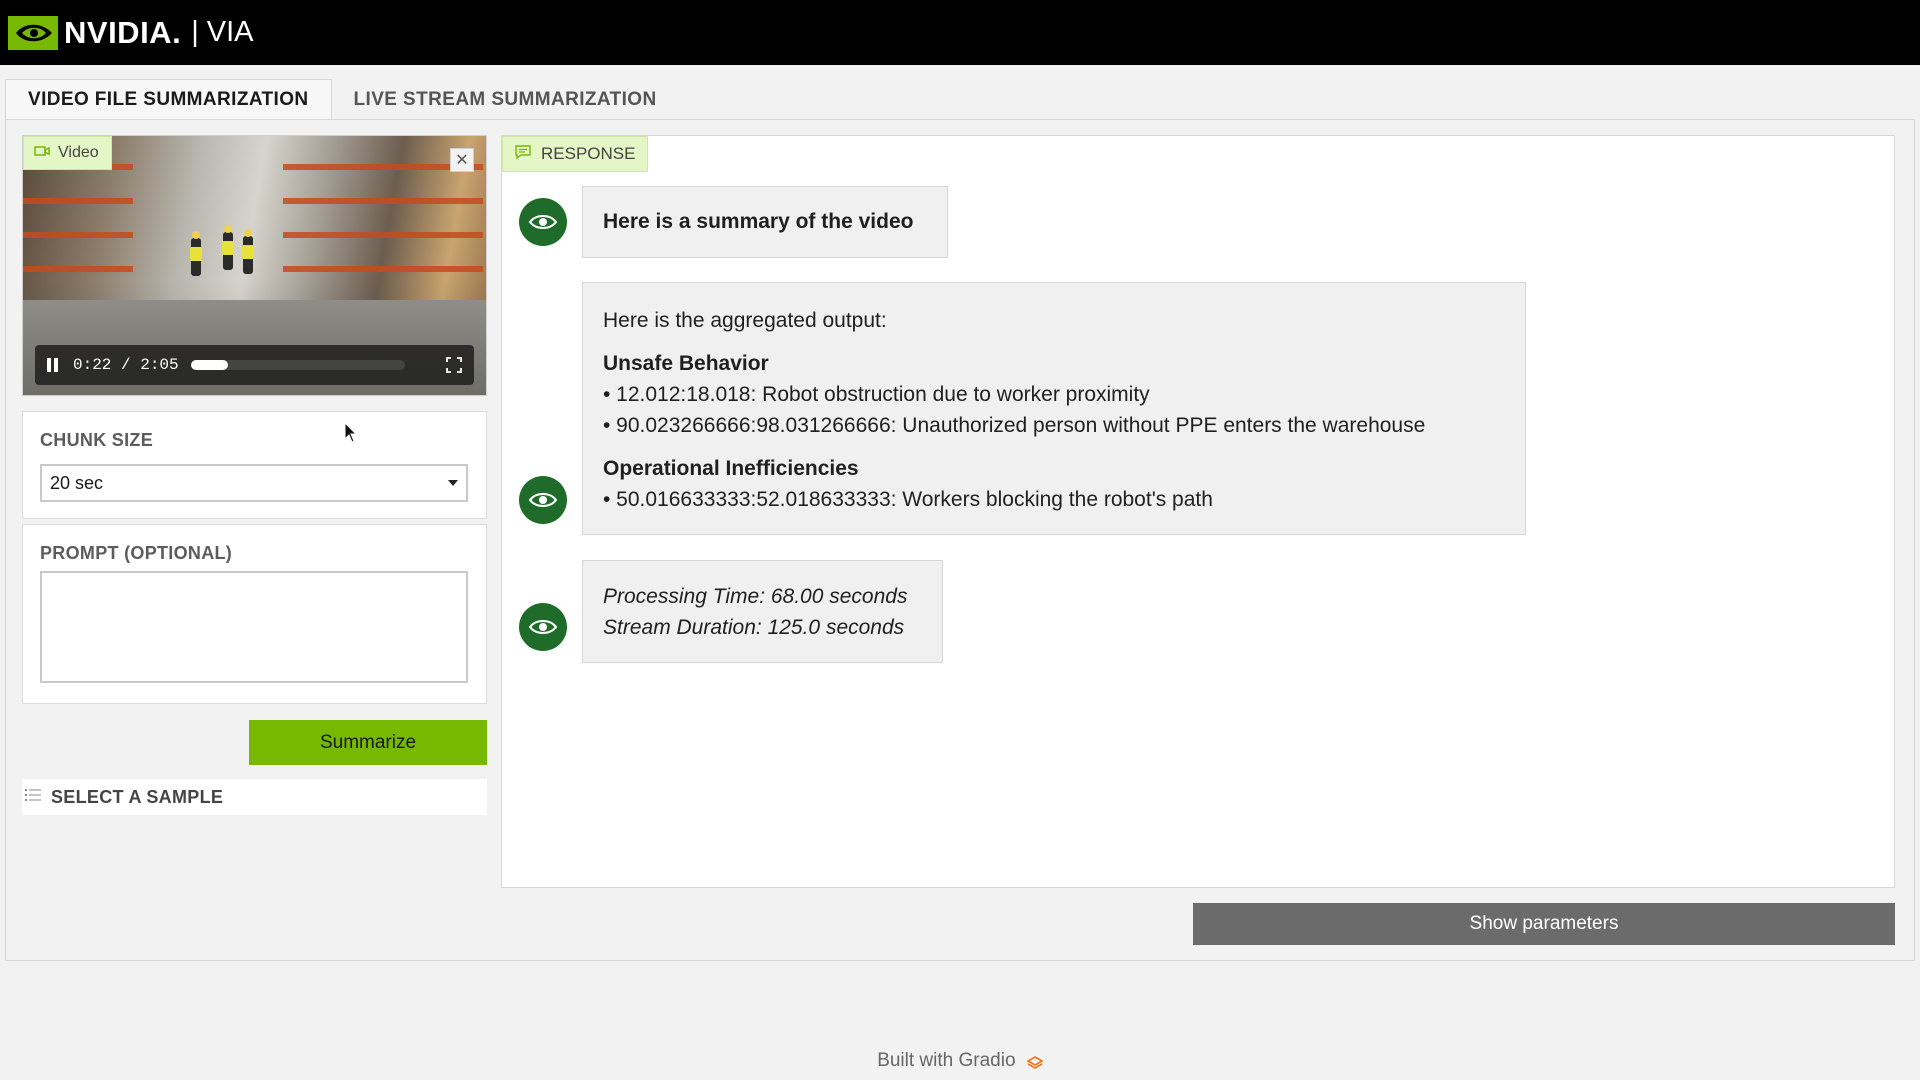 This screenshot has height=1080, width=1920. What do you see at coordinates (209, 365) in the screenshot?
I see `video-progress-fill` at bounding box center [209, 365].